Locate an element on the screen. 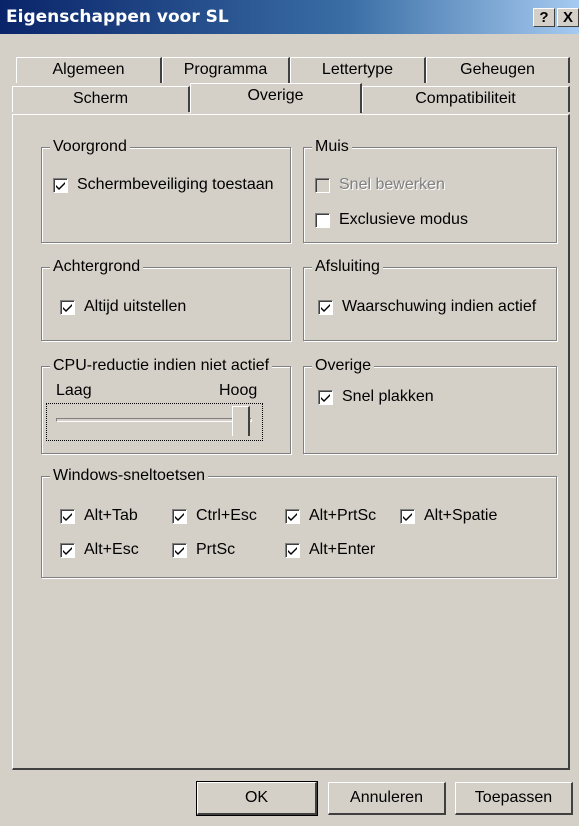 This screenshot has width=579, height=826. checkbox-waarschuwing: Waarschuwing indien actief is located at coordinates (427, 307).